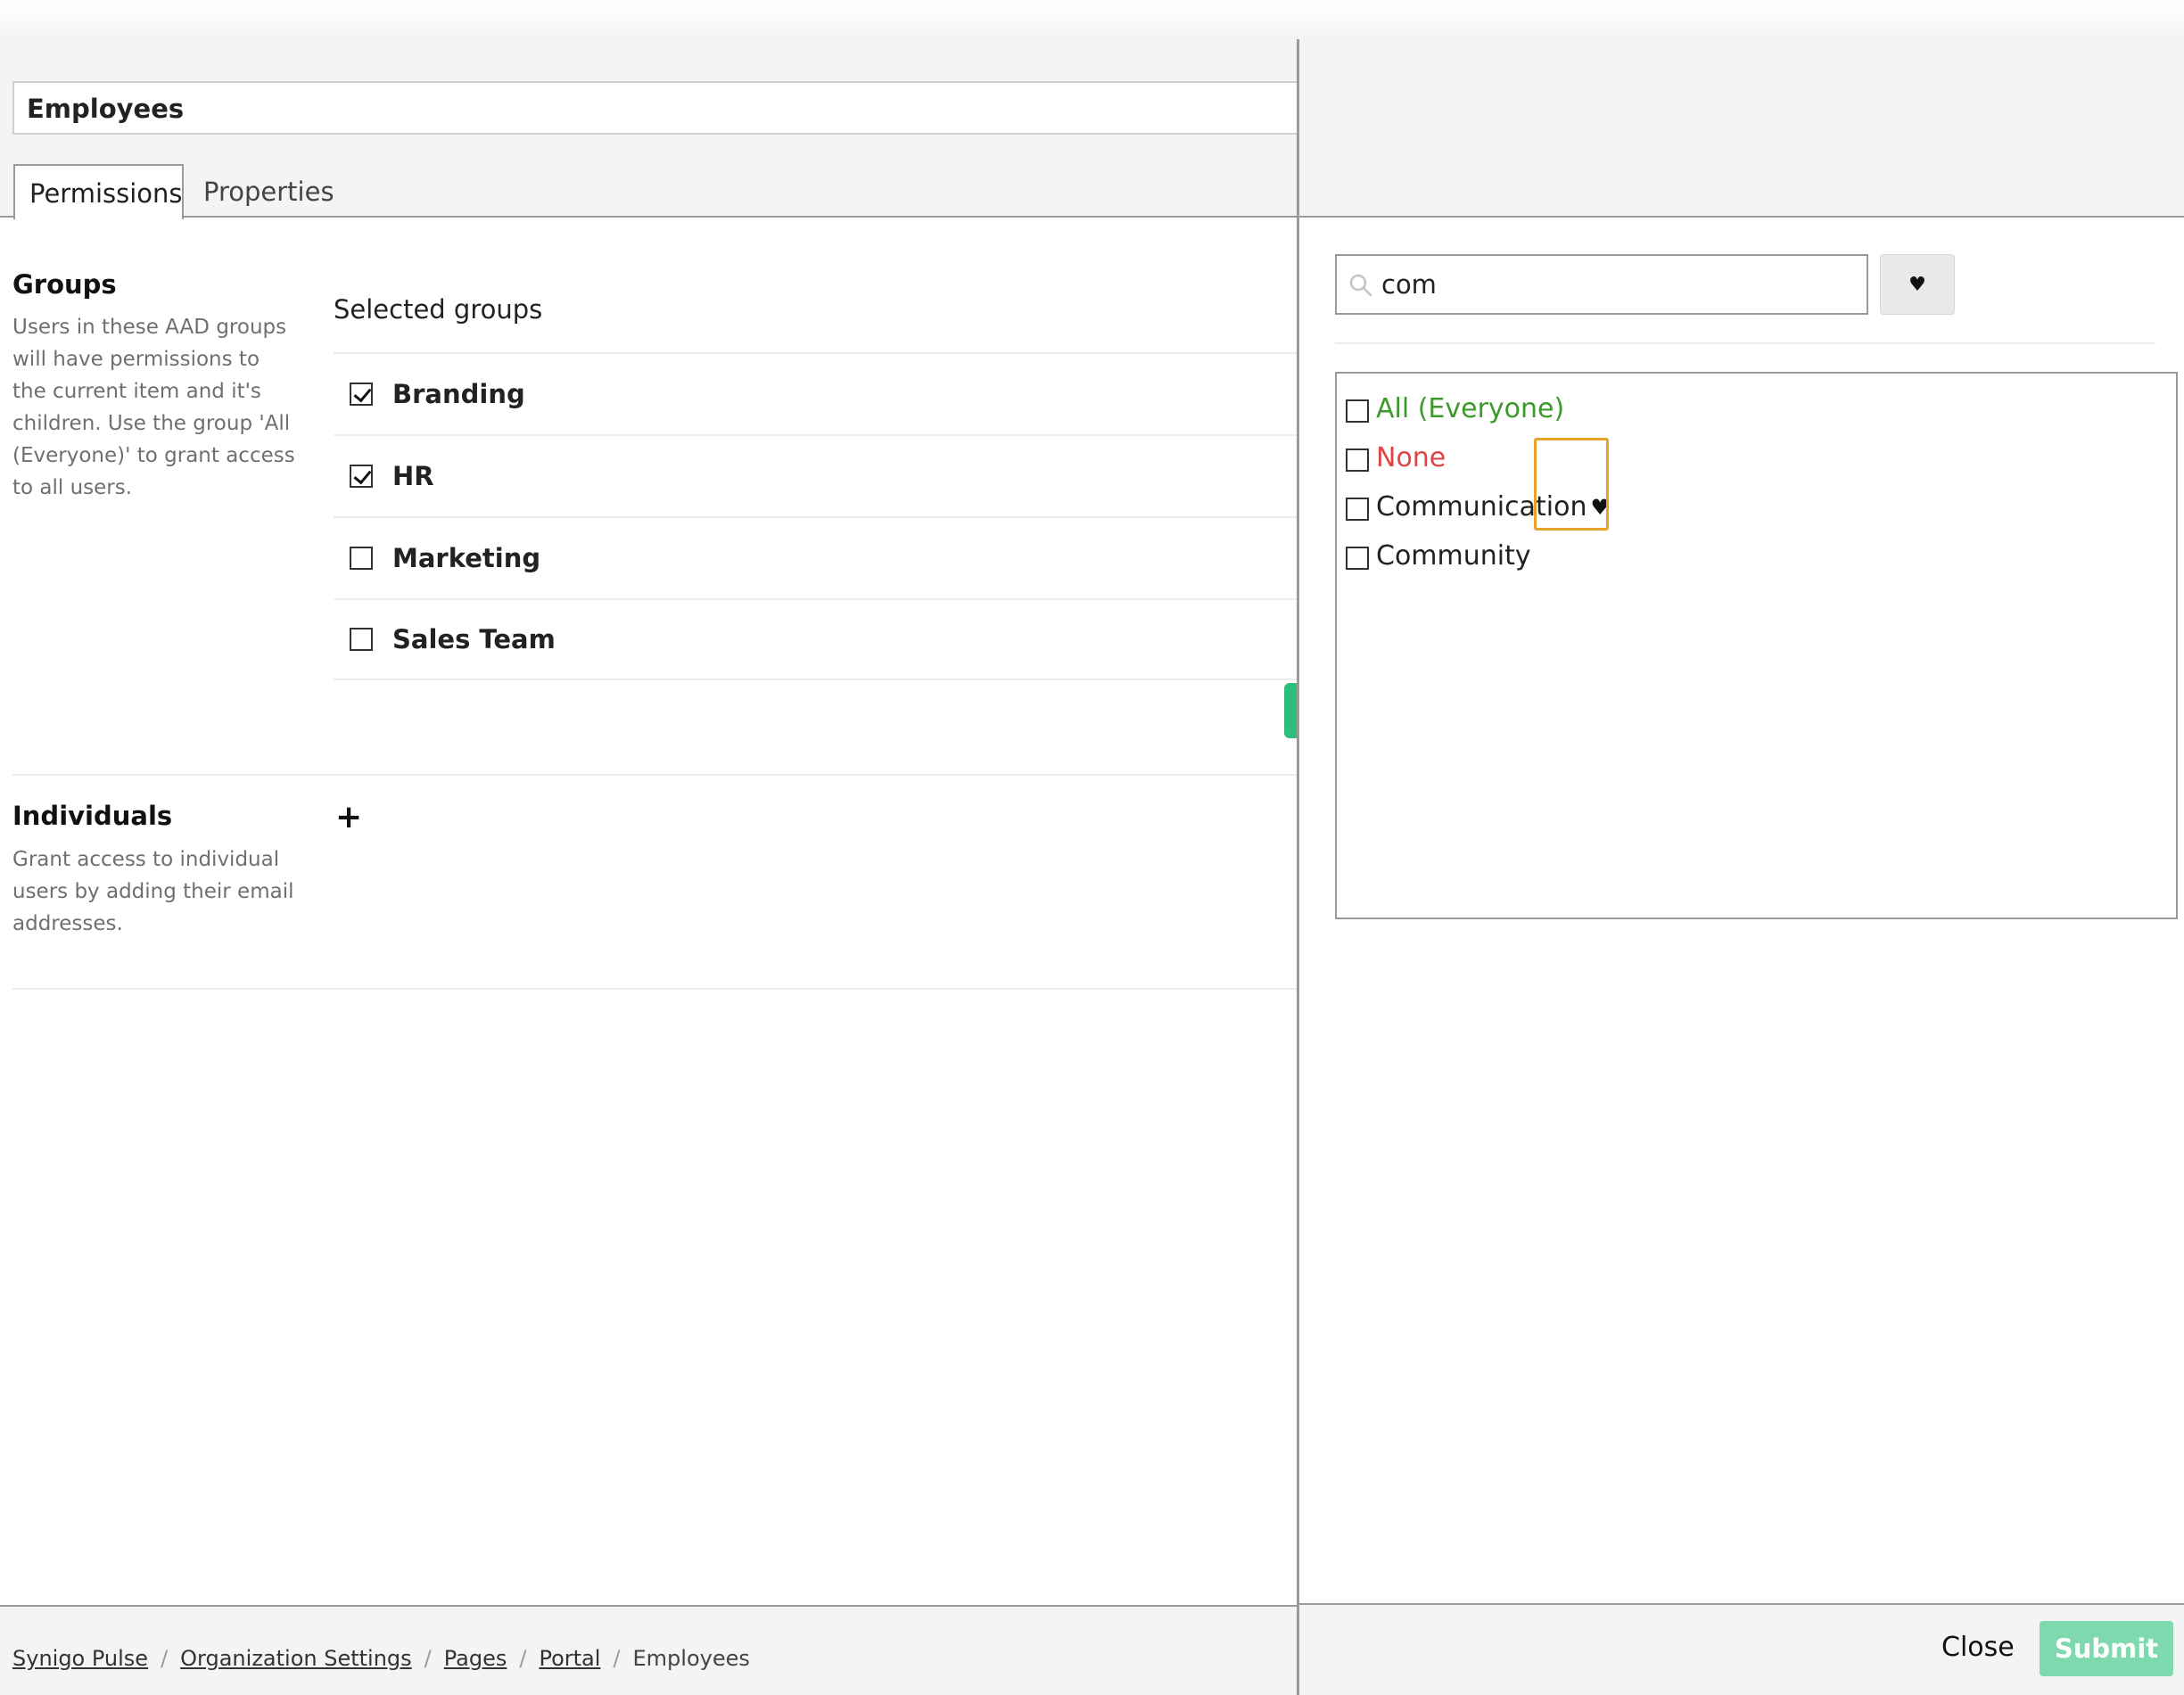 Image resolution: width=2184 pixels, height=1695 pixels. What do you see at coordinates (1756, 507) in the screenshot?
I see `result-row-communication: Communication ♥` at bounding box center [1756, 507].